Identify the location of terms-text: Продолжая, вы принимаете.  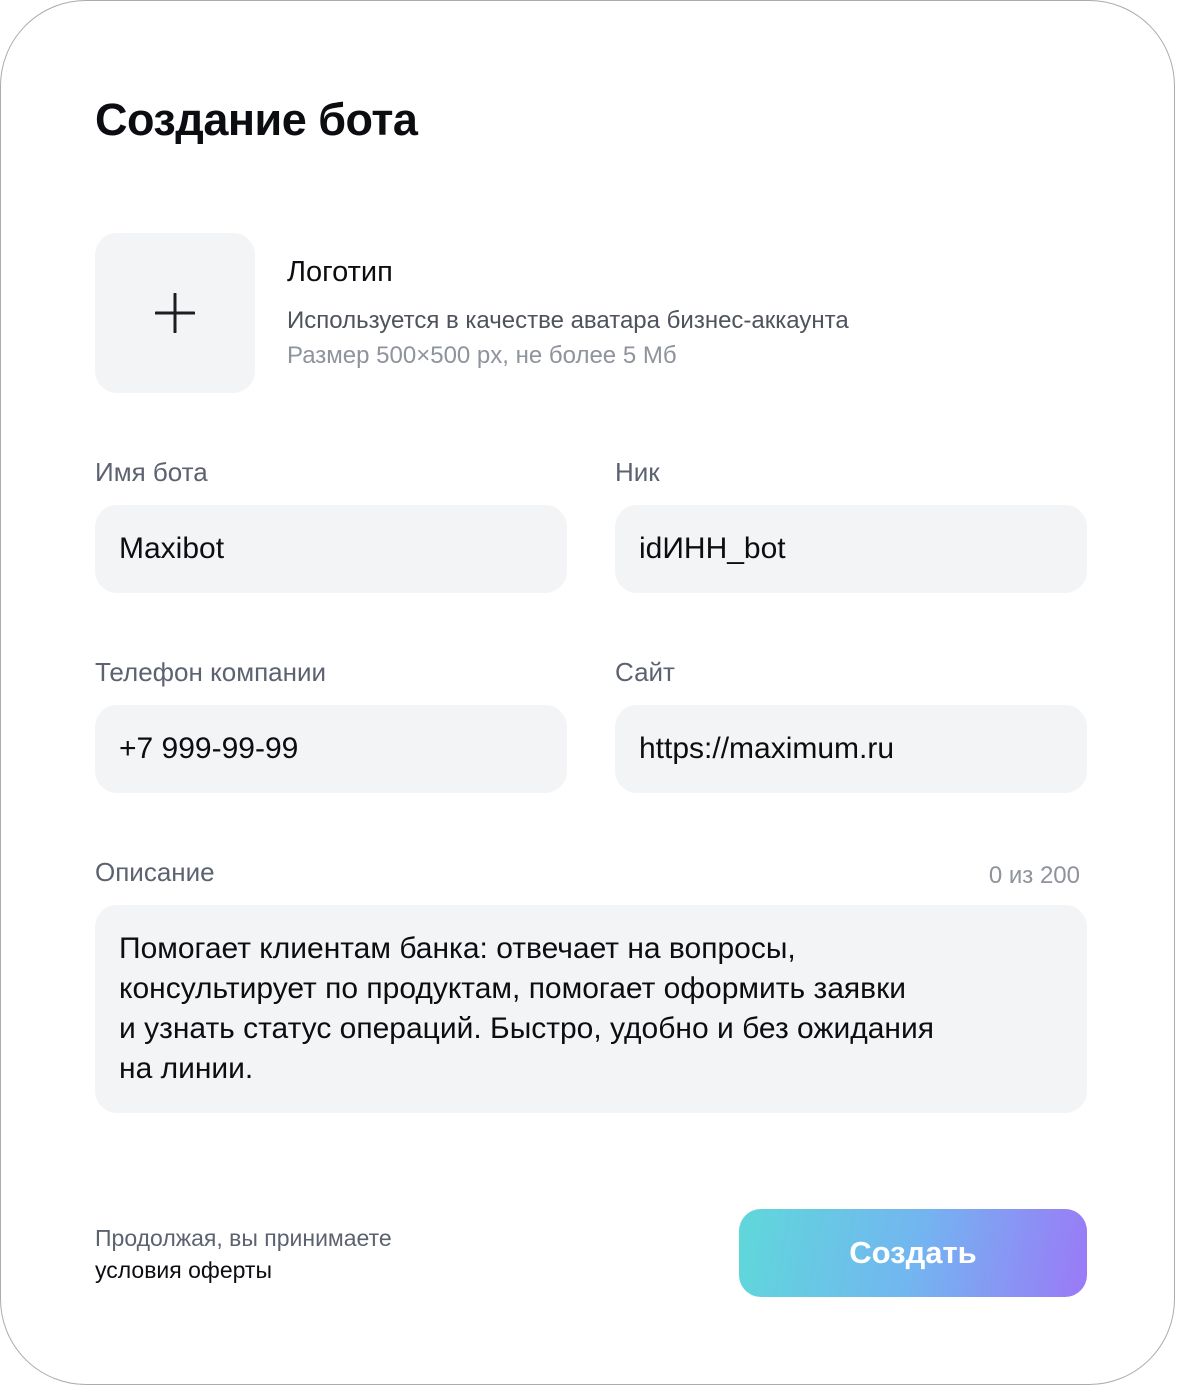
(243, 1238).